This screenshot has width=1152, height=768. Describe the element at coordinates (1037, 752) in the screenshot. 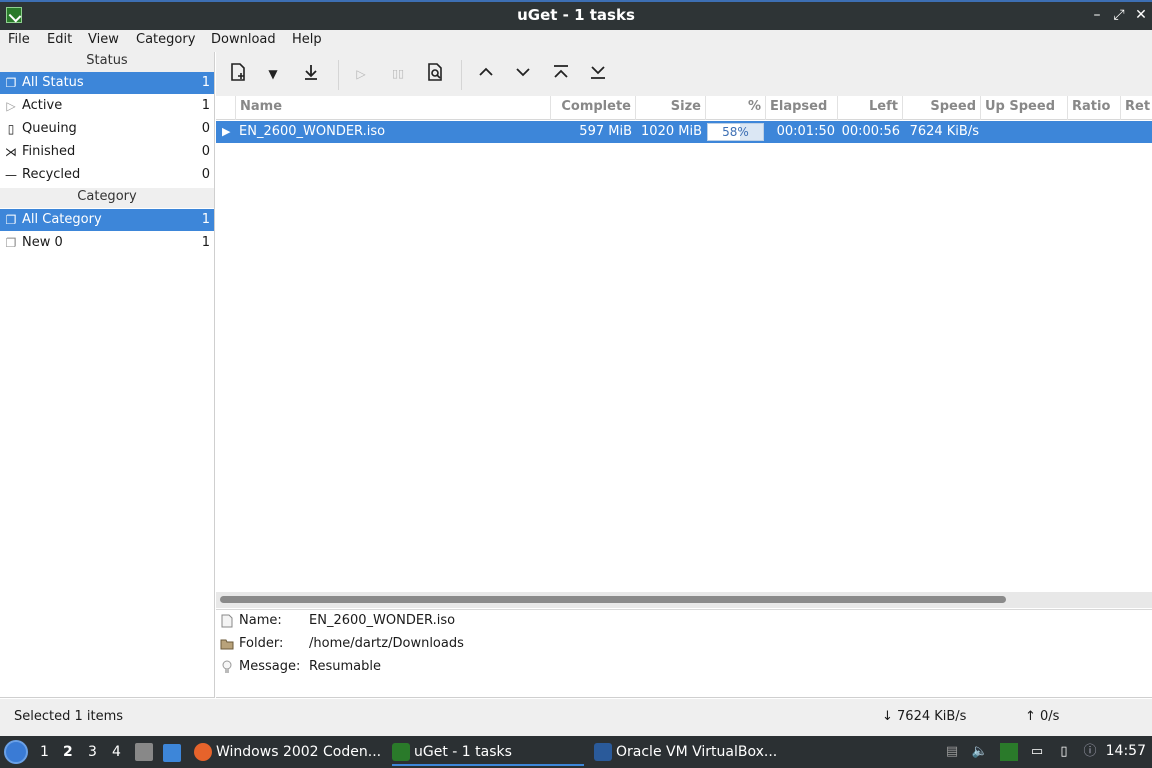

I see `display-icon: ▭` at that location.